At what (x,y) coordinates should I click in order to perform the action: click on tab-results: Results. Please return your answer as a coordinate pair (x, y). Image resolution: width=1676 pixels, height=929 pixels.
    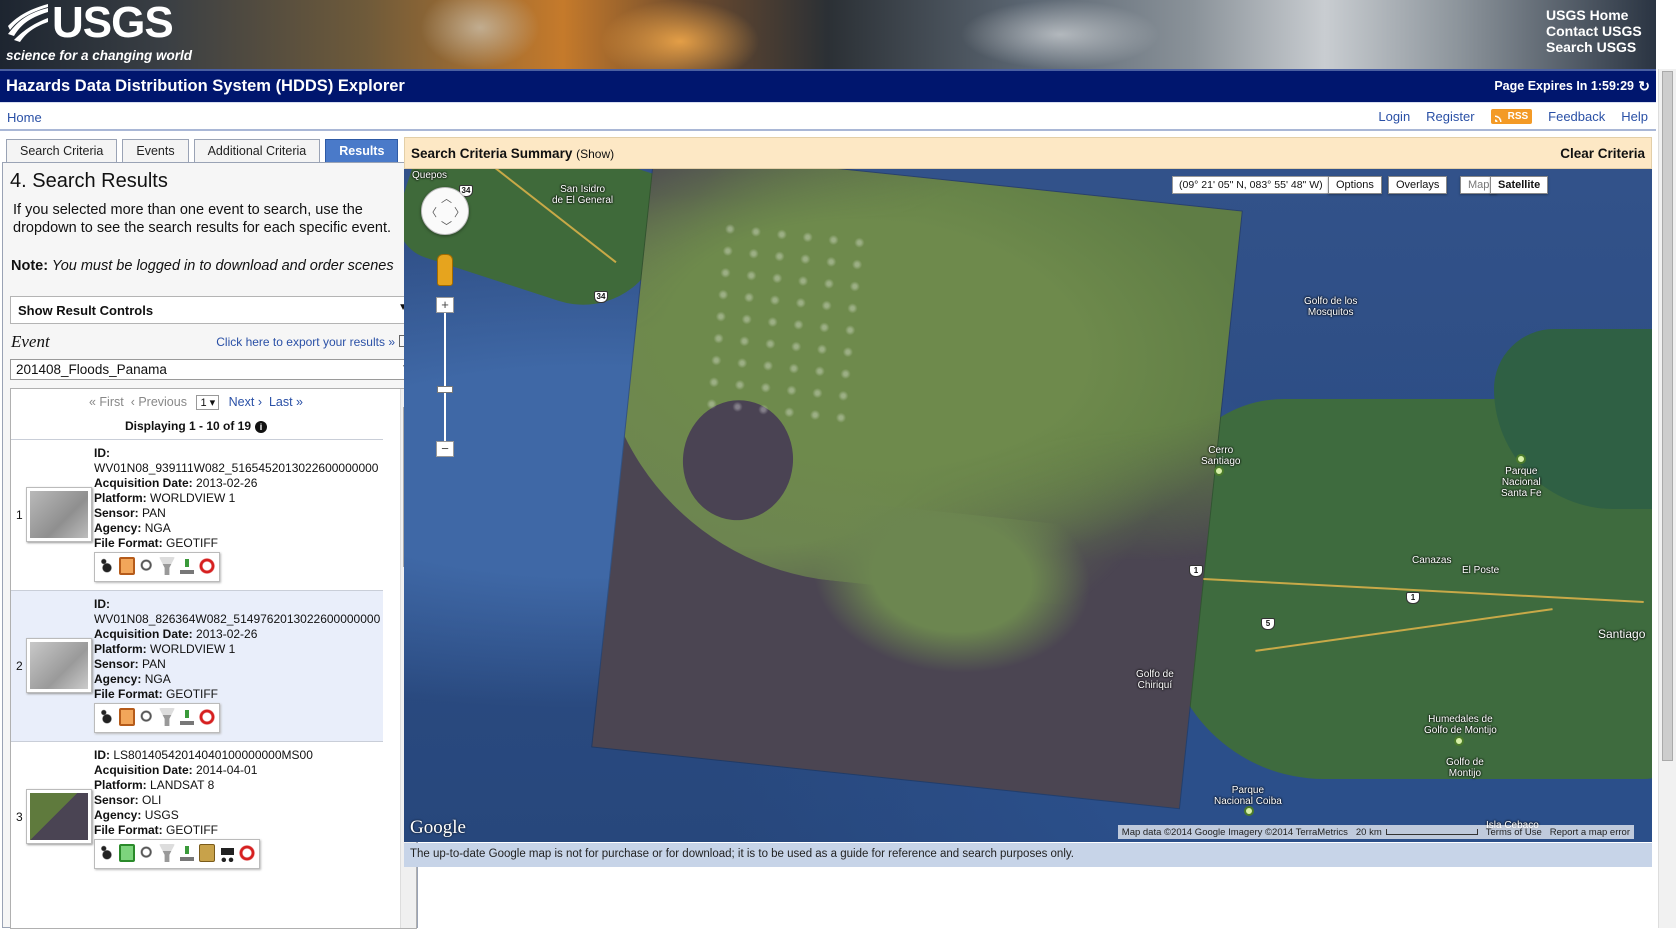
    Looking at the image, I should click on (362, 151).